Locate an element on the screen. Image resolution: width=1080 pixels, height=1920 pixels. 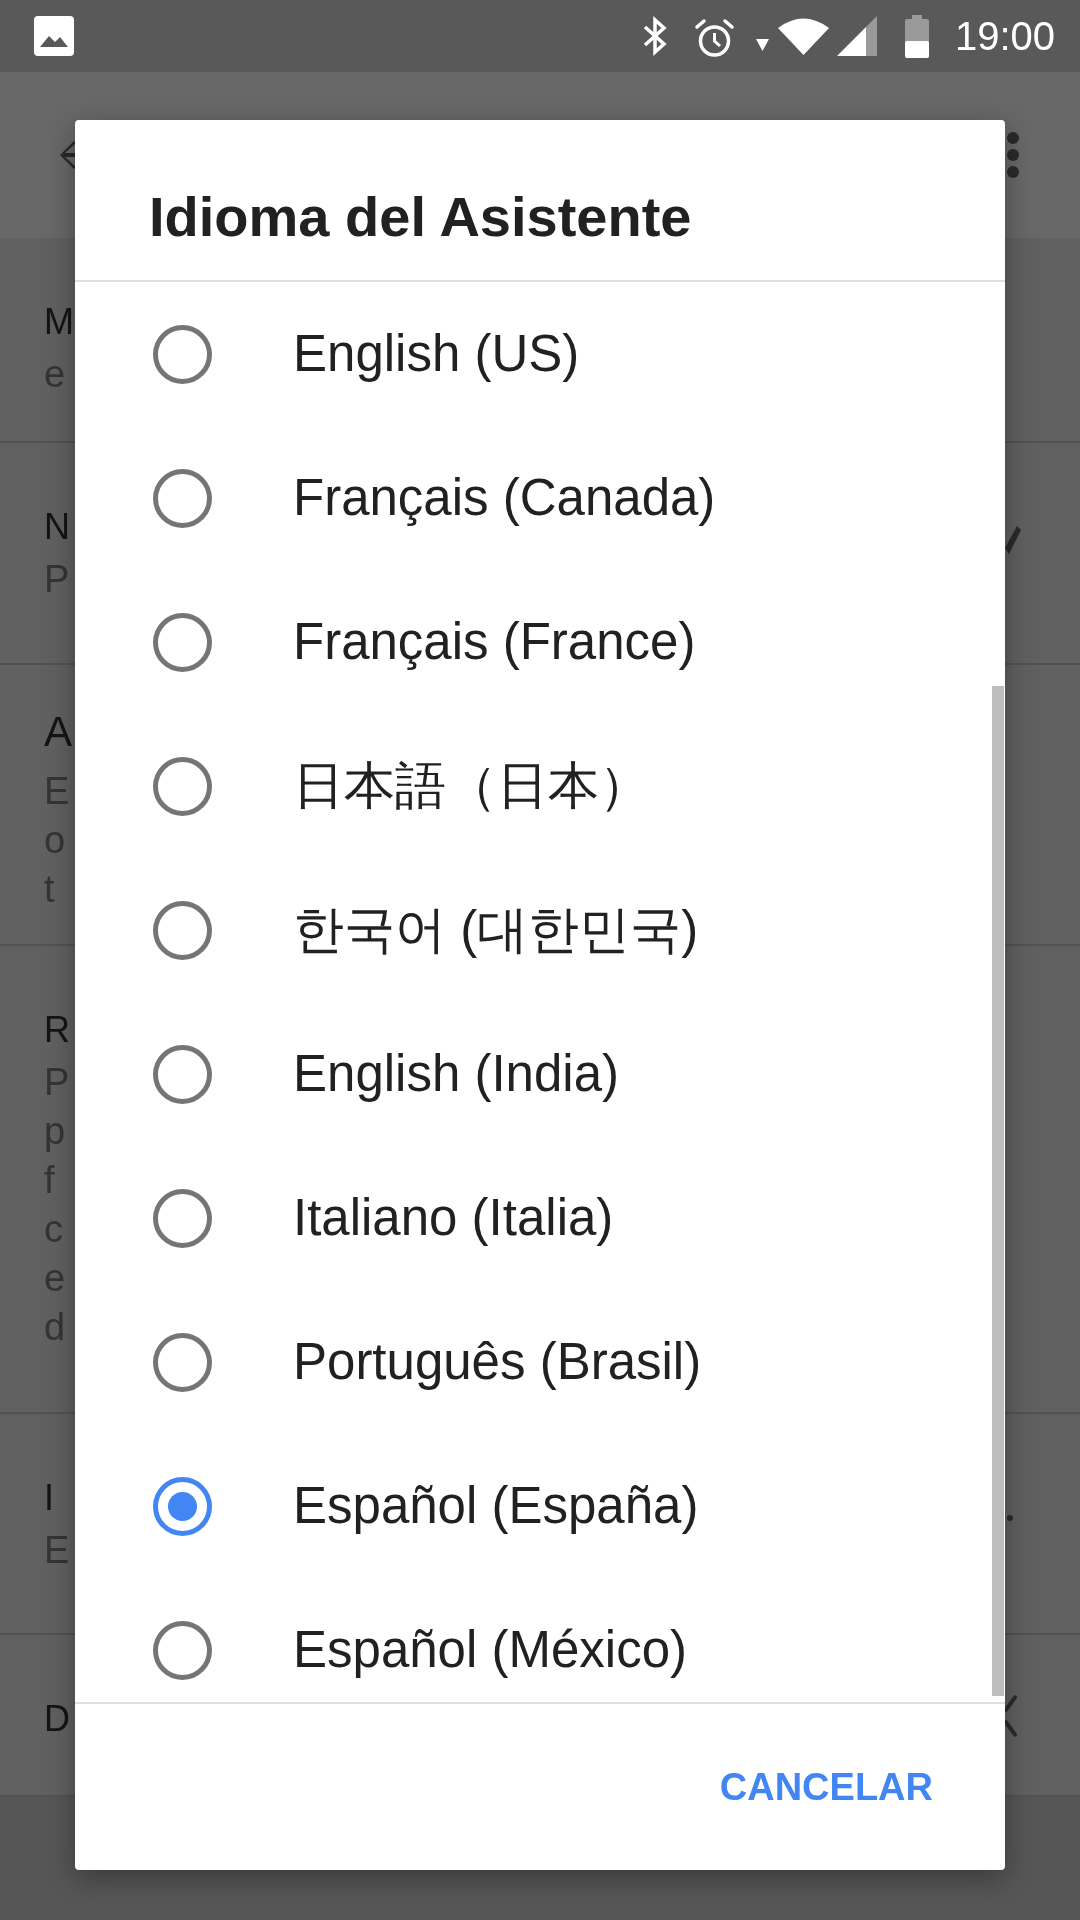
bluetooth-icon is located at coordinates (655, 36).